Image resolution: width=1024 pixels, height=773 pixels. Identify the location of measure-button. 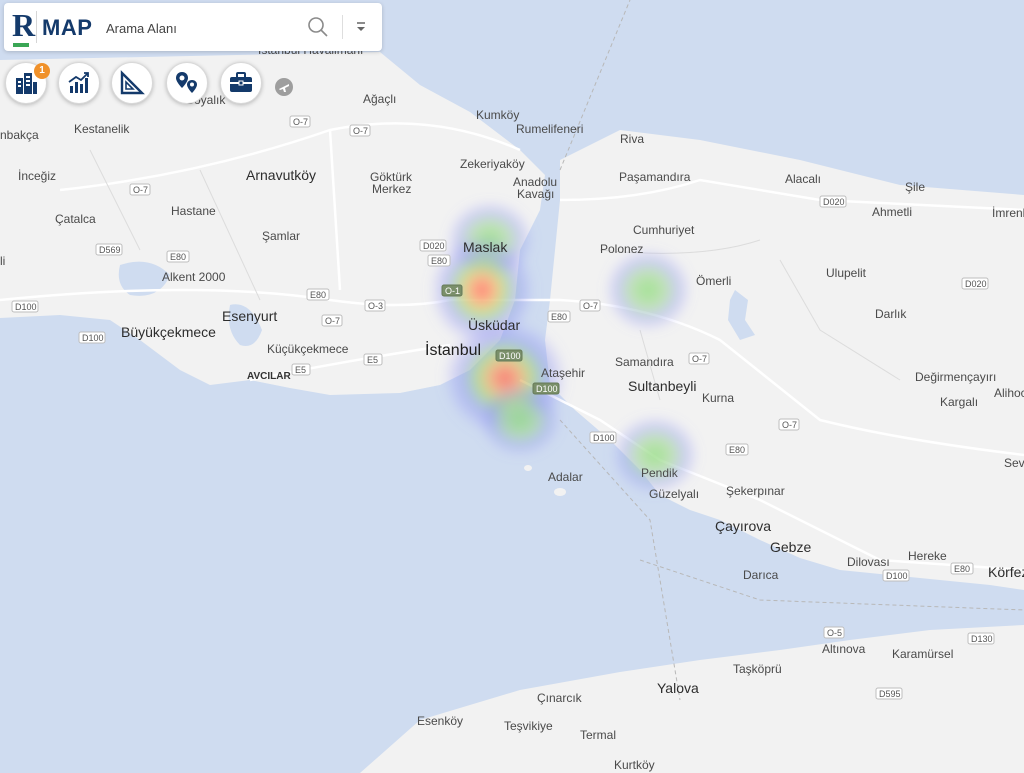
(132, 83).